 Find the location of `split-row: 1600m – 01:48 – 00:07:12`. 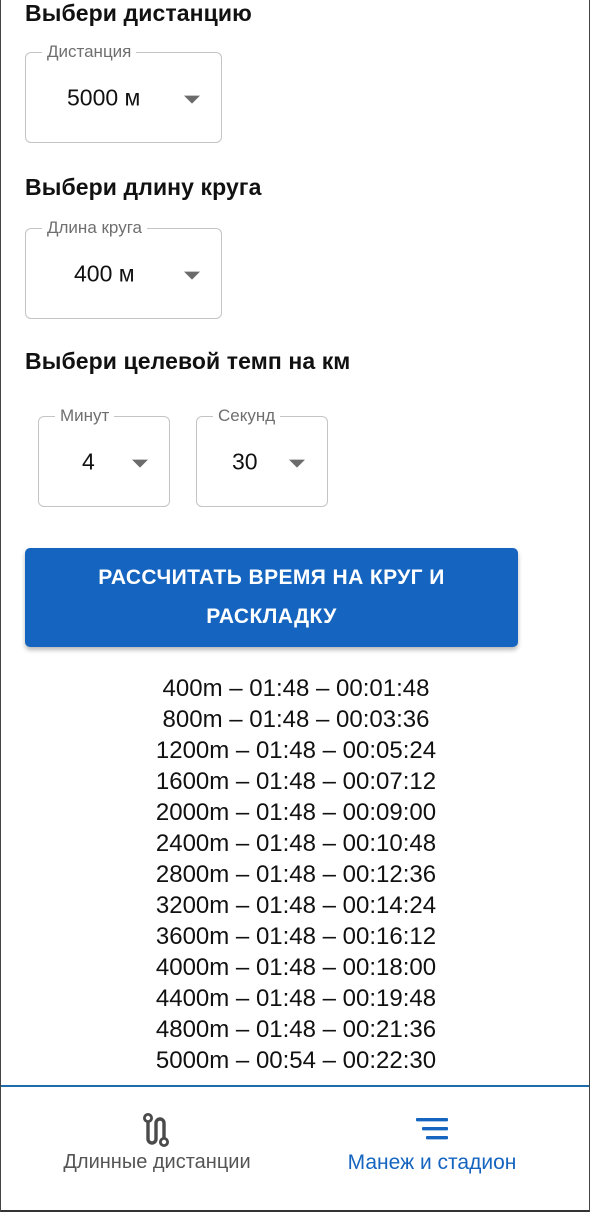

split-row: 1600m – 01:48 – 00:07:12 is located at coordinates (296, 781).